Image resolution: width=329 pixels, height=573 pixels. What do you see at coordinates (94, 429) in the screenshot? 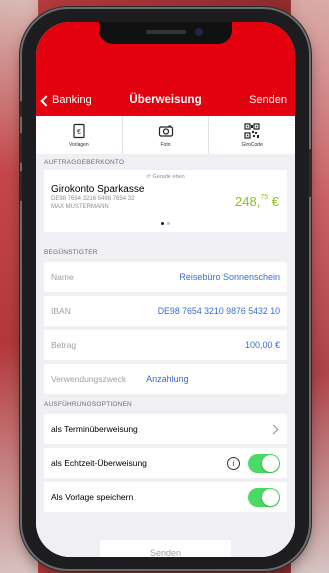
I see `scheduled-transfer-label: als Terminüberweisung` at bounding box center [94, 429].